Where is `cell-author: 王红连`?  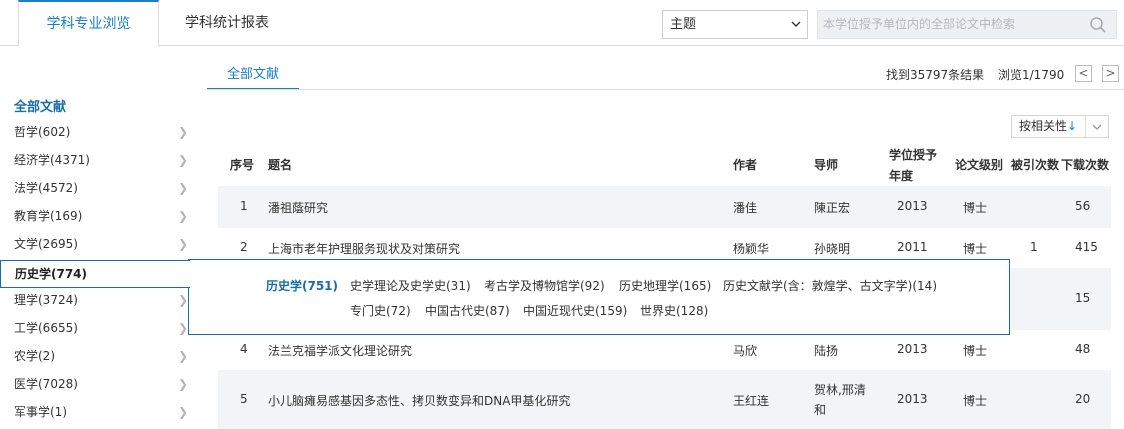 cell-author: 王红连 is located at coordinates (751, 400).